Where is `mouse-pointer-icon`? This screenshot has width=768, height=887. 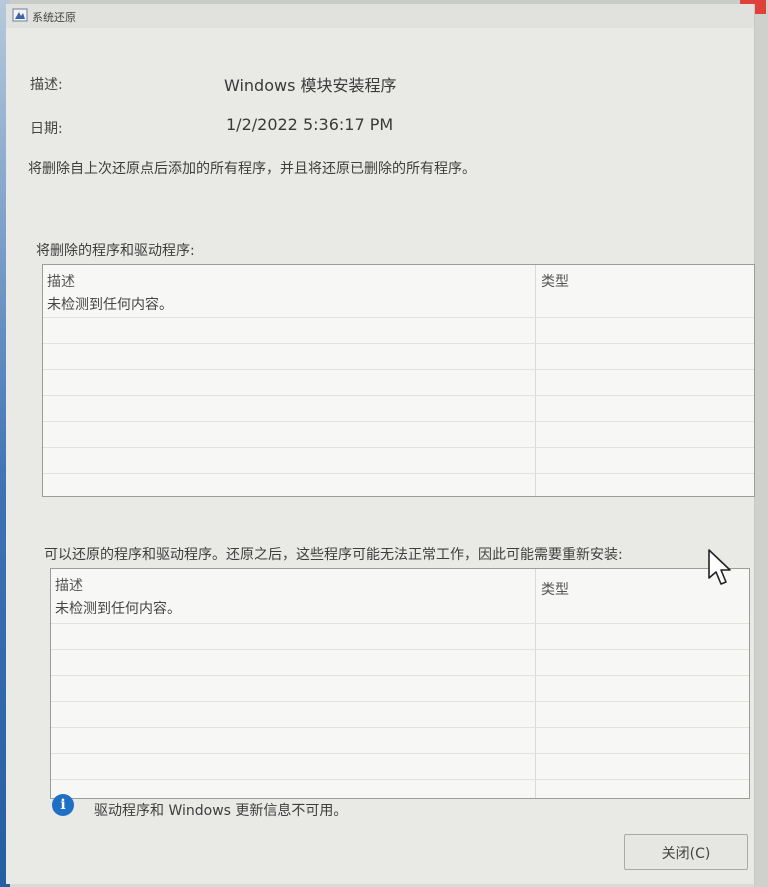
mouse-pointer-icon is located at coordinates (719, 567).